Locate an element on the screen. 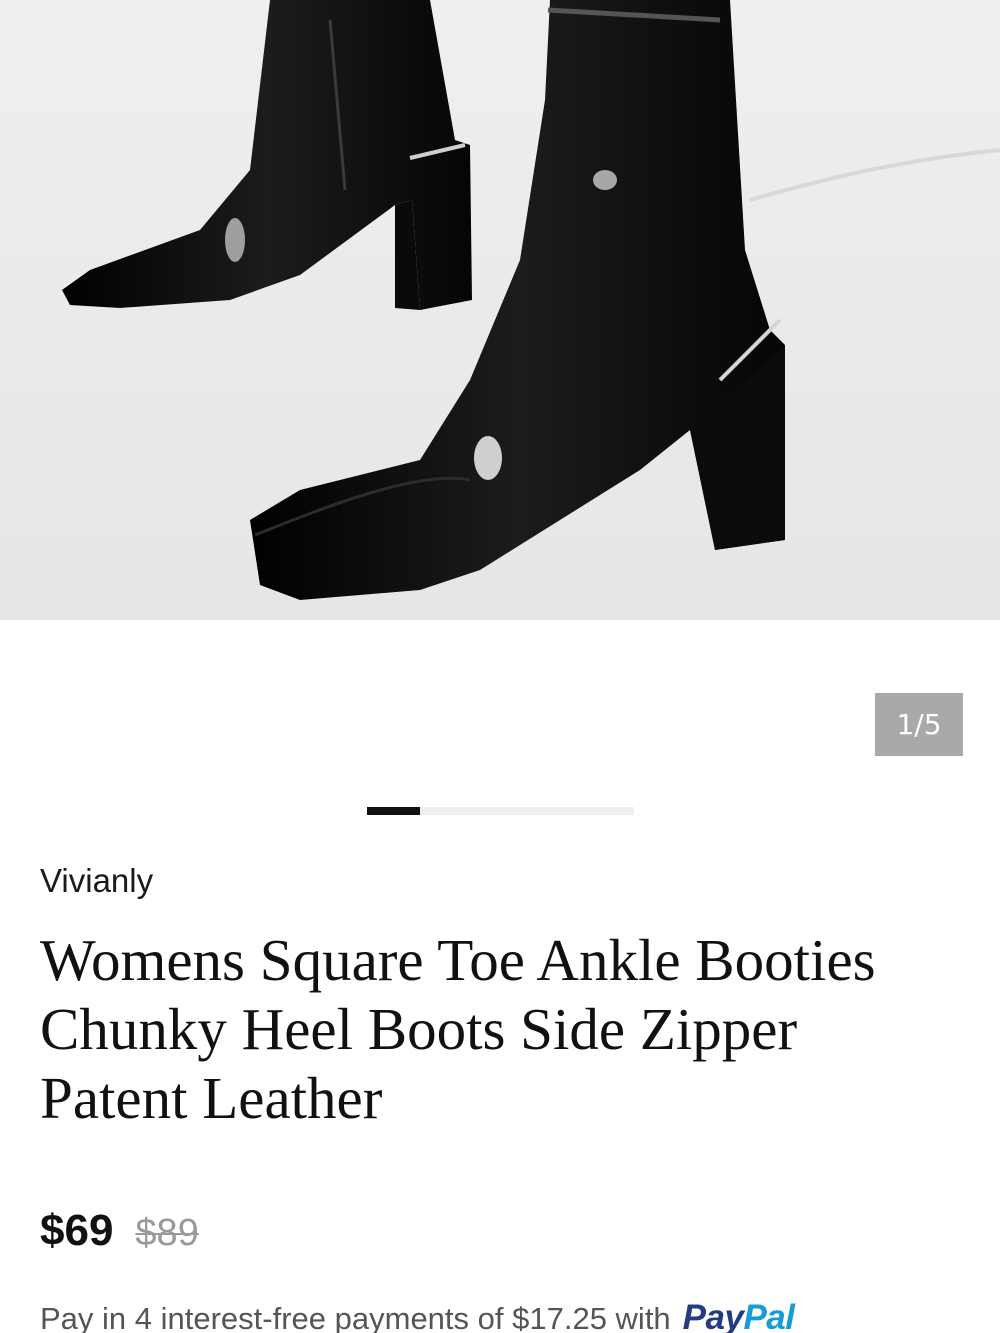 This screenshot has width=1000, height=1333. brand-name: Vivianly is located at coordinates (96, 881).